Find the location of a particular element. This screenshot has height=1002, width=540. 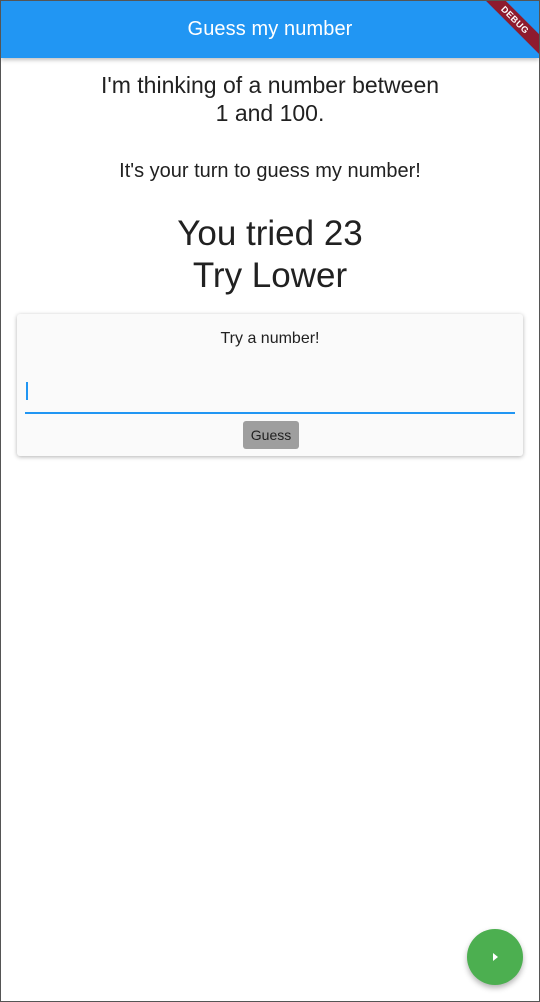

intro-line-2: 1 and 100. is located at coordinates (270, 113).